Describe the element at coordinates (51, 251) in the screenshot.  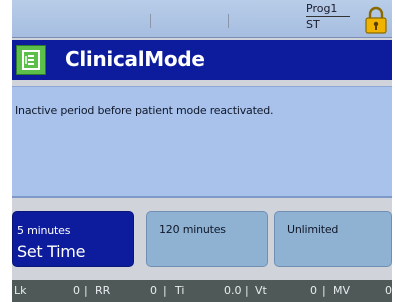
I see `option-subtitle: Set Time` at that location.